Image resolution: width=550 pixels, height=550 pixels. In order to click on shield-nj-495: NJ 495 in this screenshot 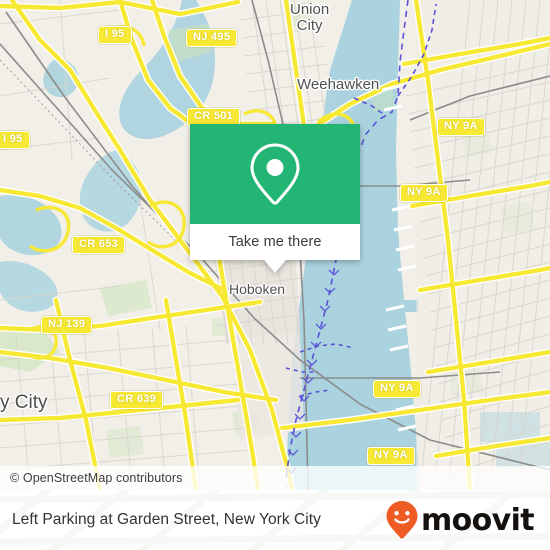, I will do `click(212, 38)`.